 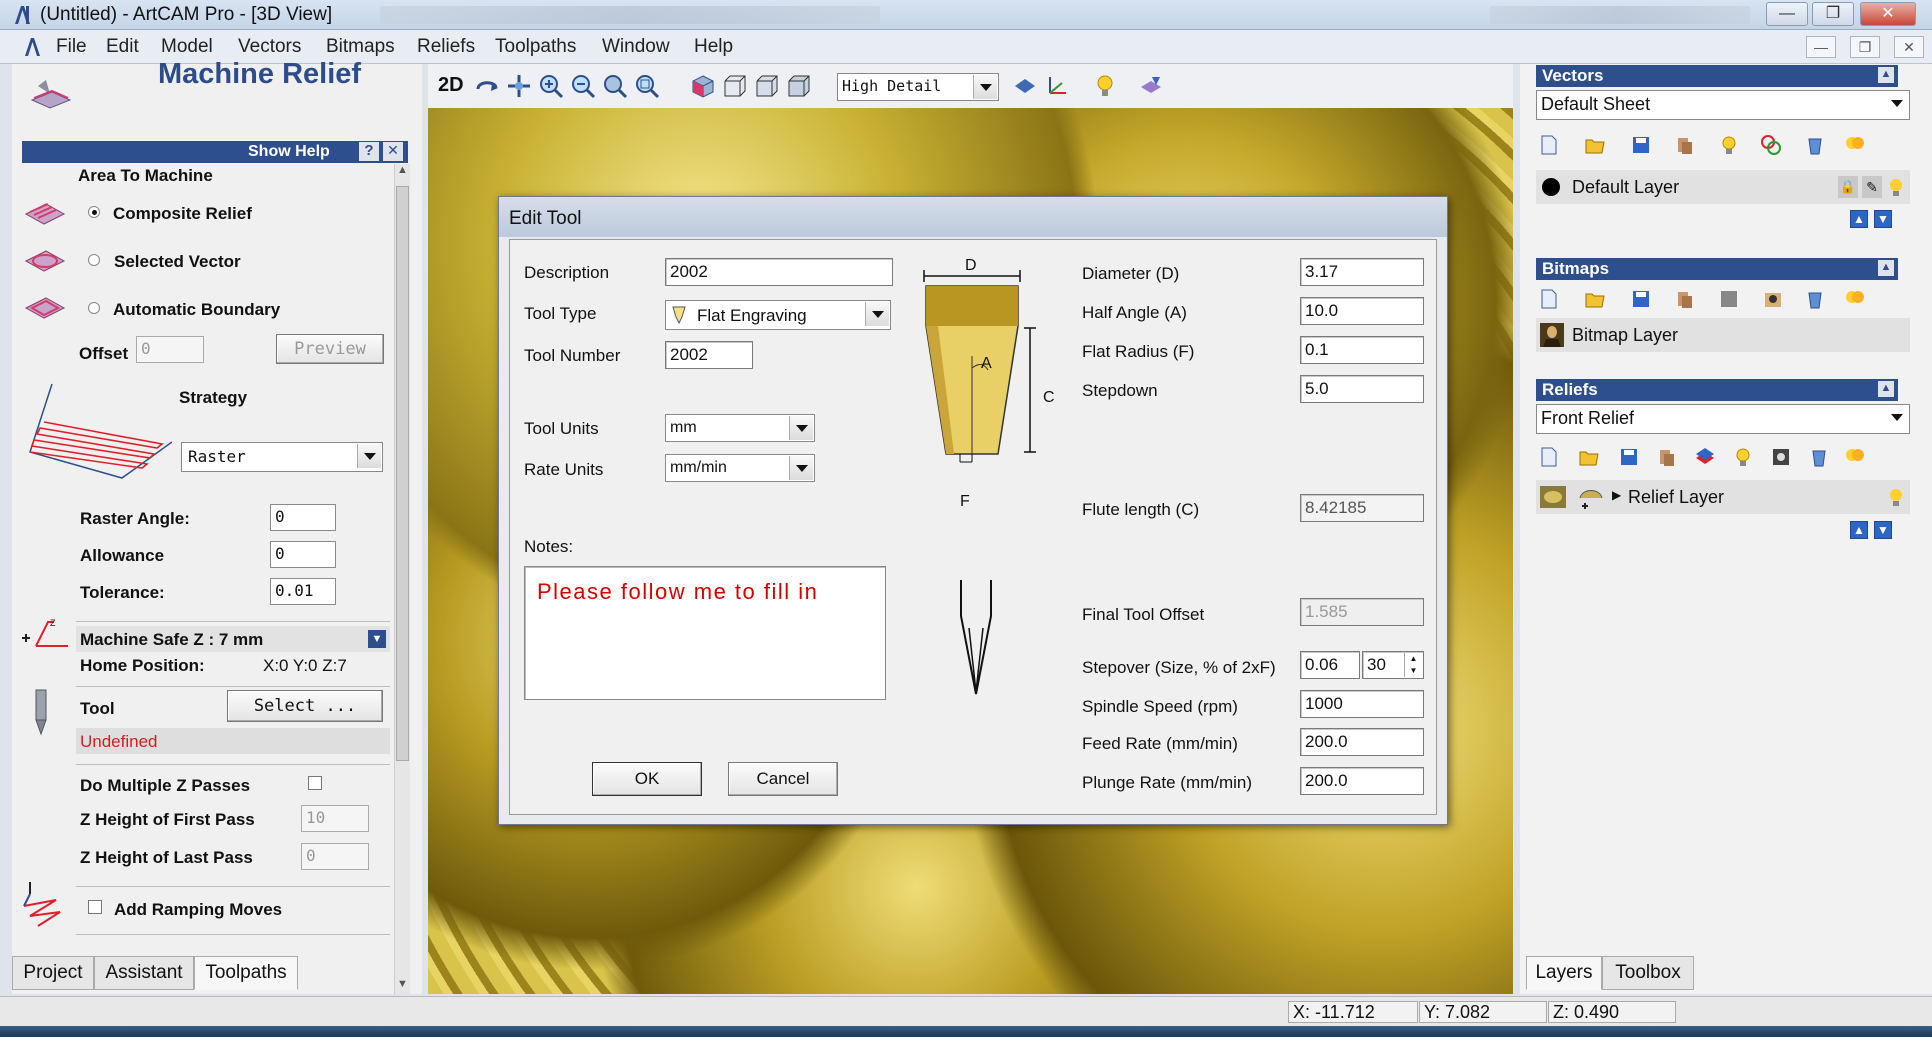 What do you see at coordinates (303, 517) in the screenshot?
I see `raster-angle-field: 0` at bounding box center [303, 517].